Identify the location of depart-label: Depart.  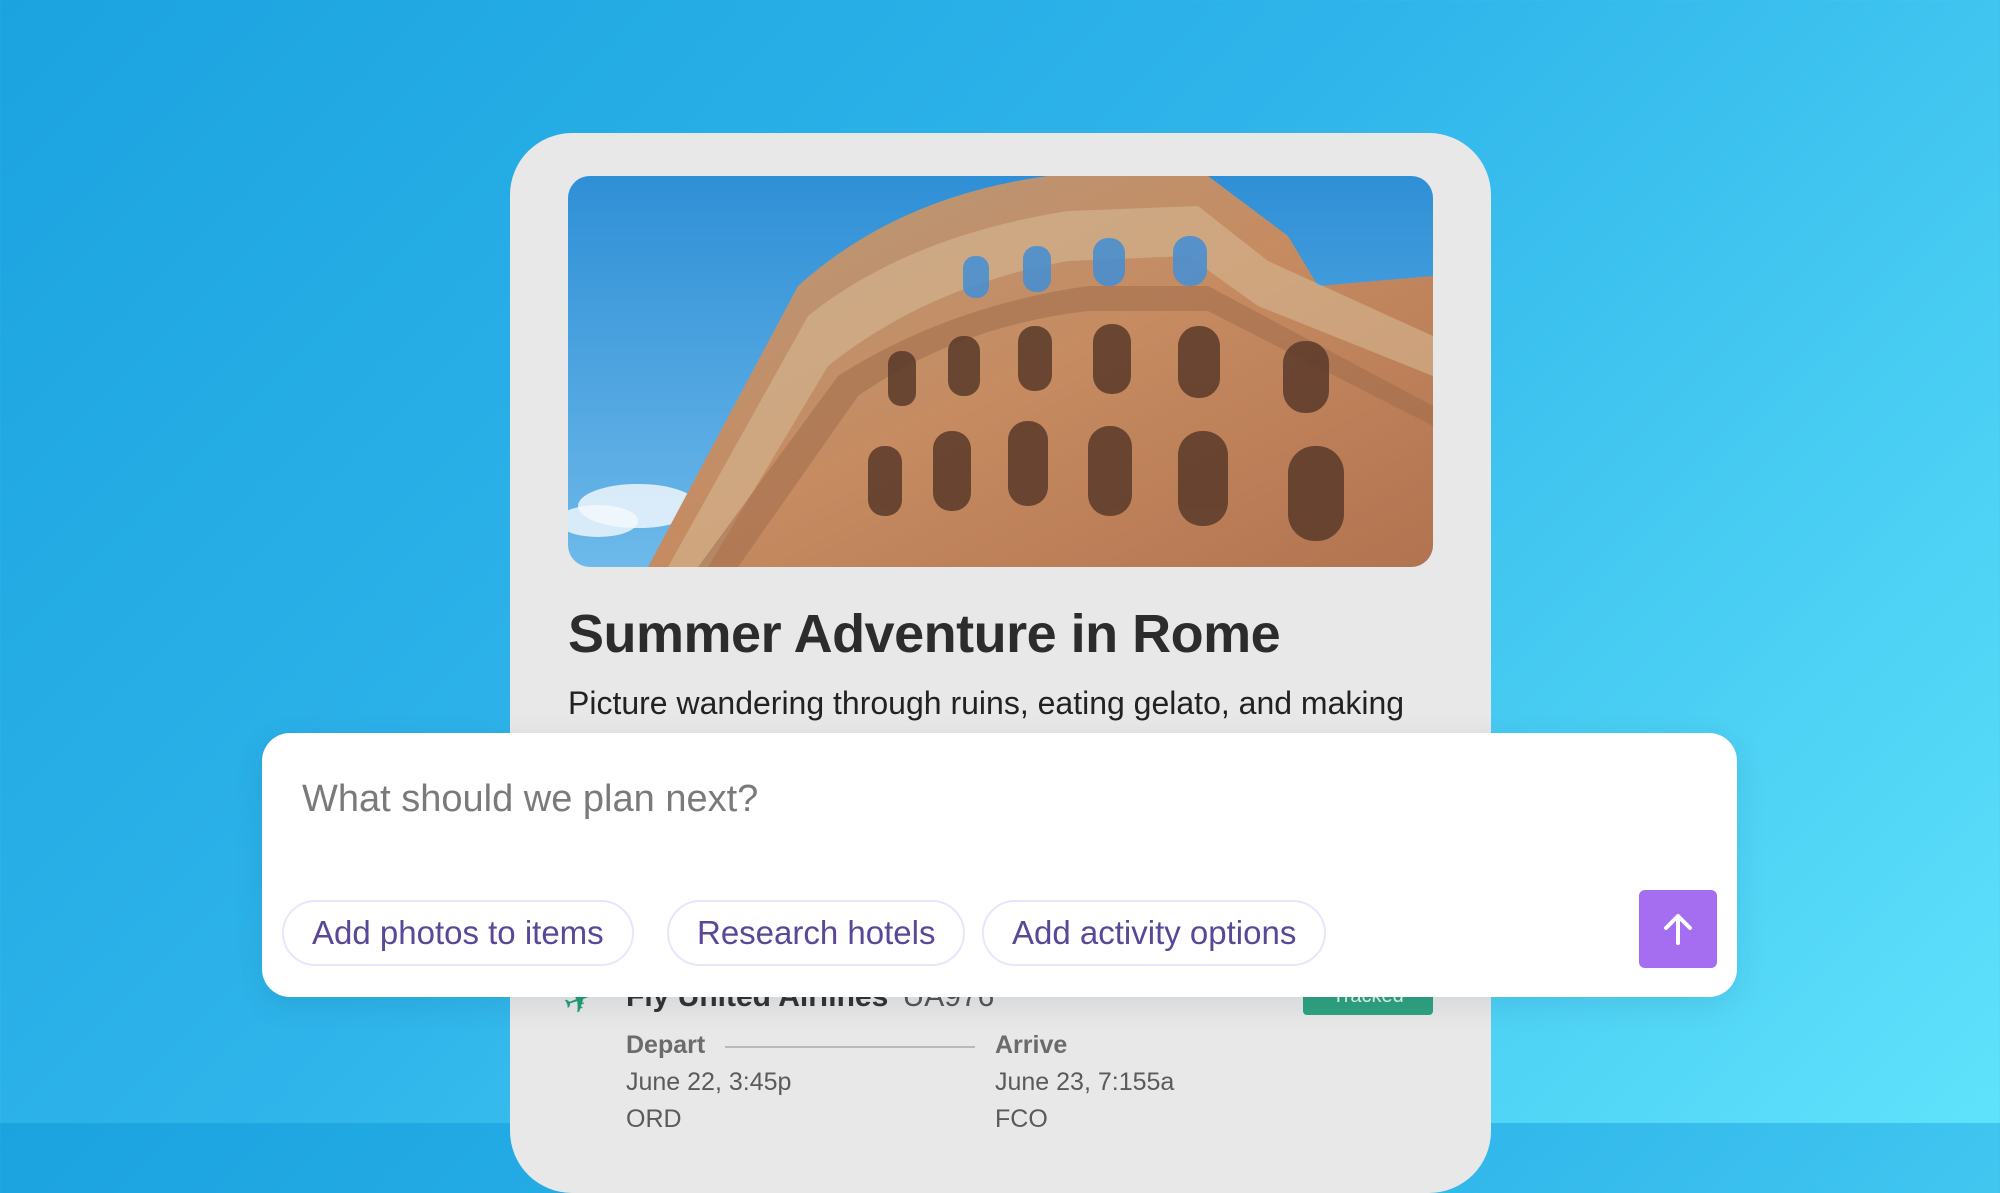
(666, 1045).